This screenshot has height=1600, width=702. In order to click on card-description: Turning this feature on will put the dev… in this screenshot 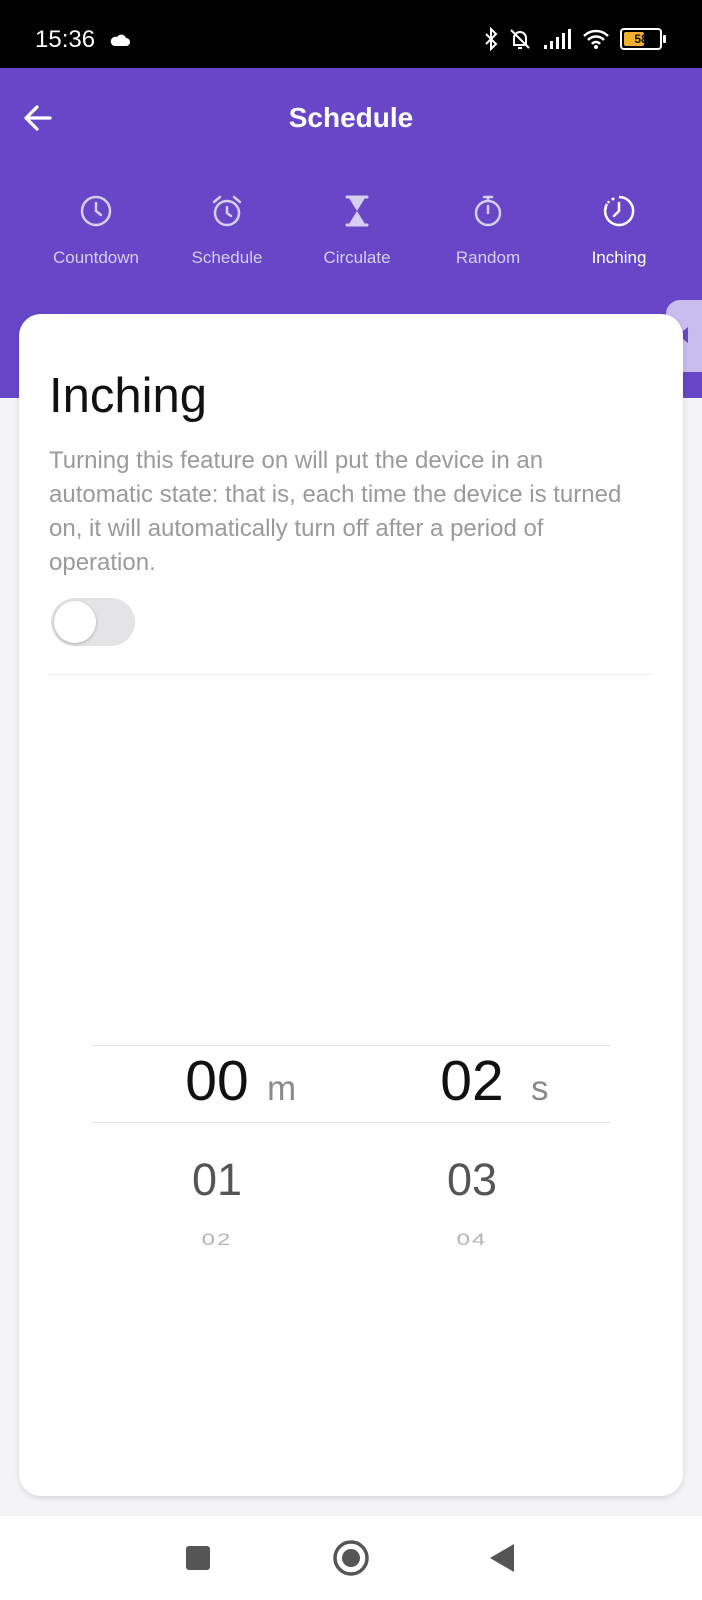, I will do `click(335, 511)`.